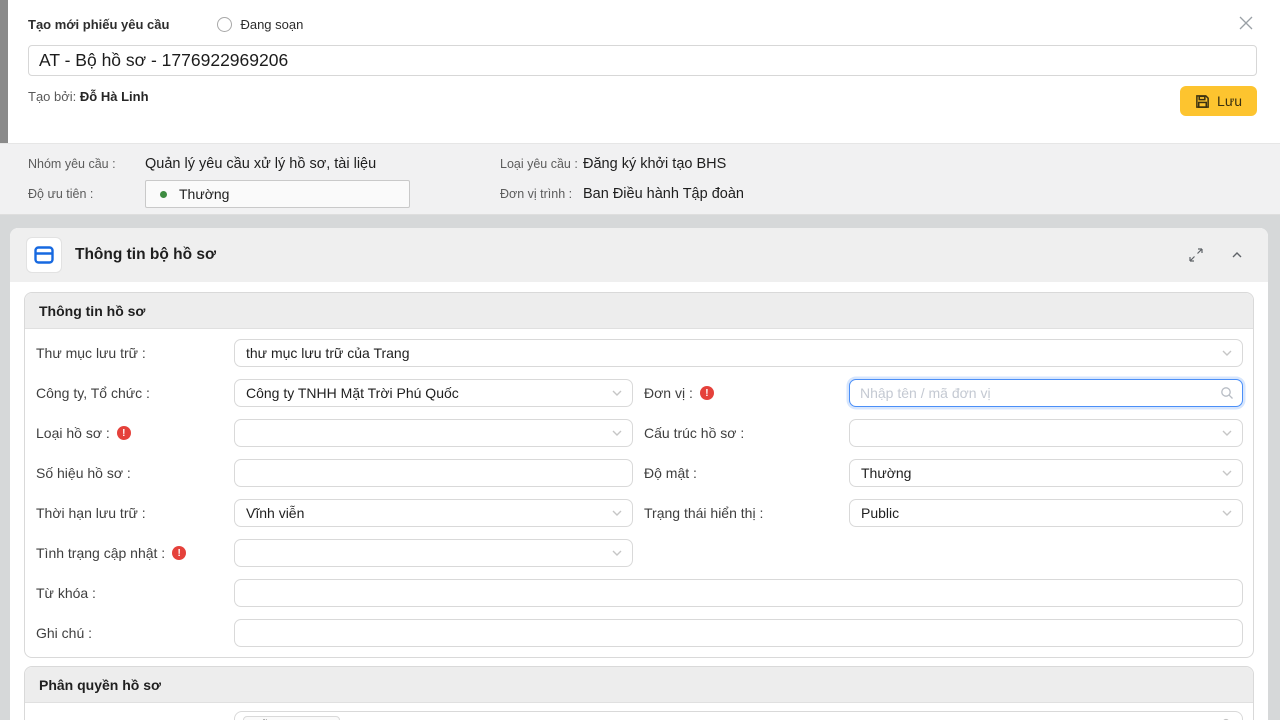 The height and width of the screenshot is (720, 1280). Describe the element at coordinates (1229, 101) in the screenshot. I see `save-button-label: Lưu` at that location.